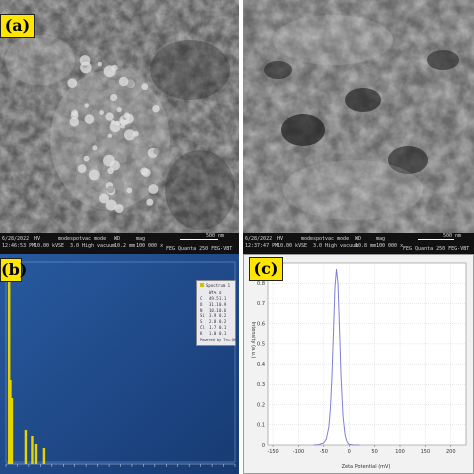 The height and width of the screenshot is (474, 474). What do you see at coordinates (426, 452) in the screenshot?
I see `x-tick-label: 150` at bounding box center [426, 452].